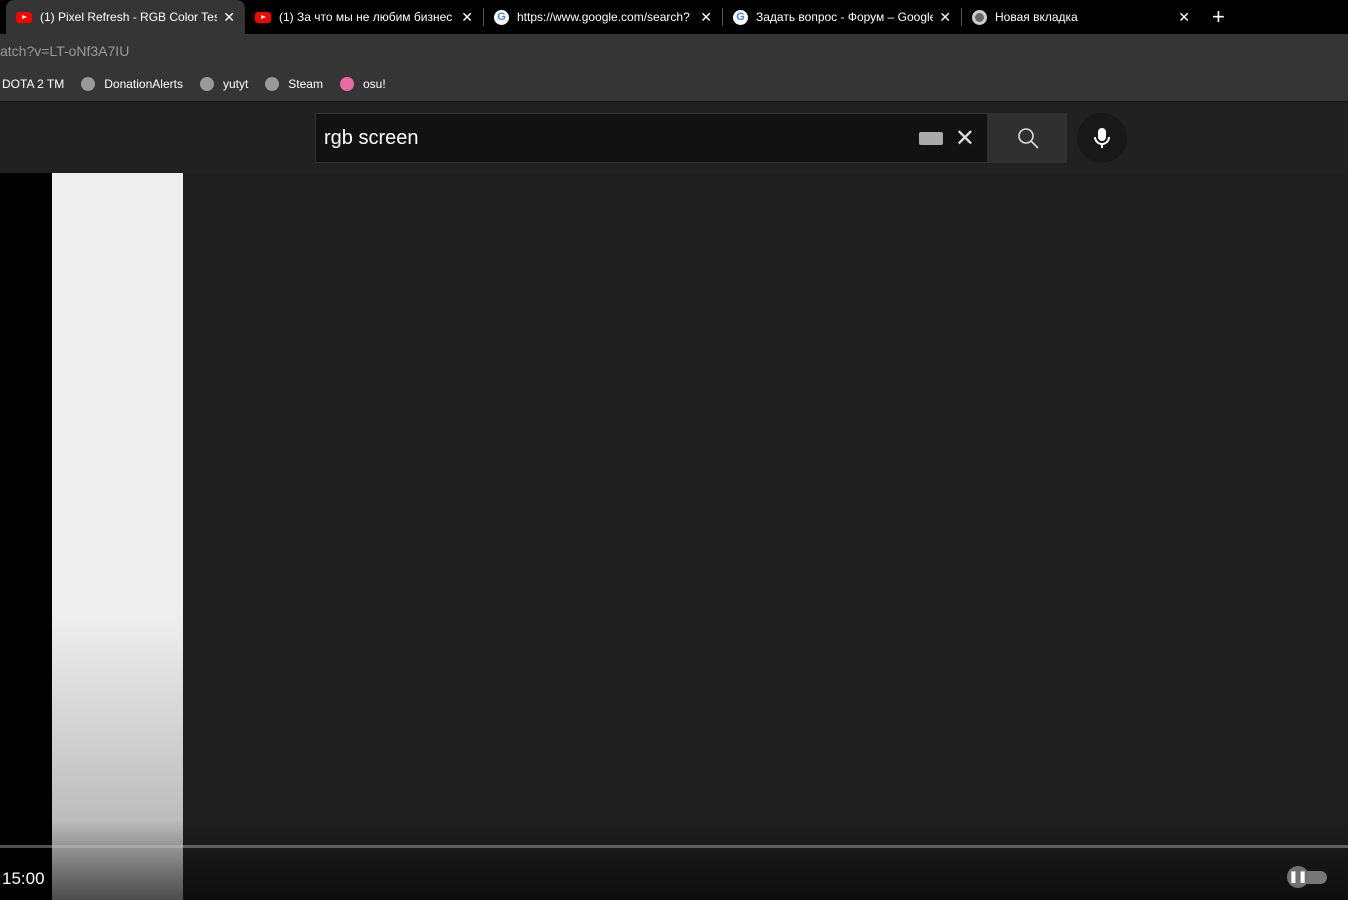 This screenshot has width=1348, height=900. Describe the element at coordinates (1298, 877) in the screenshot. I see `pause-icon: ❚❚` at that location.